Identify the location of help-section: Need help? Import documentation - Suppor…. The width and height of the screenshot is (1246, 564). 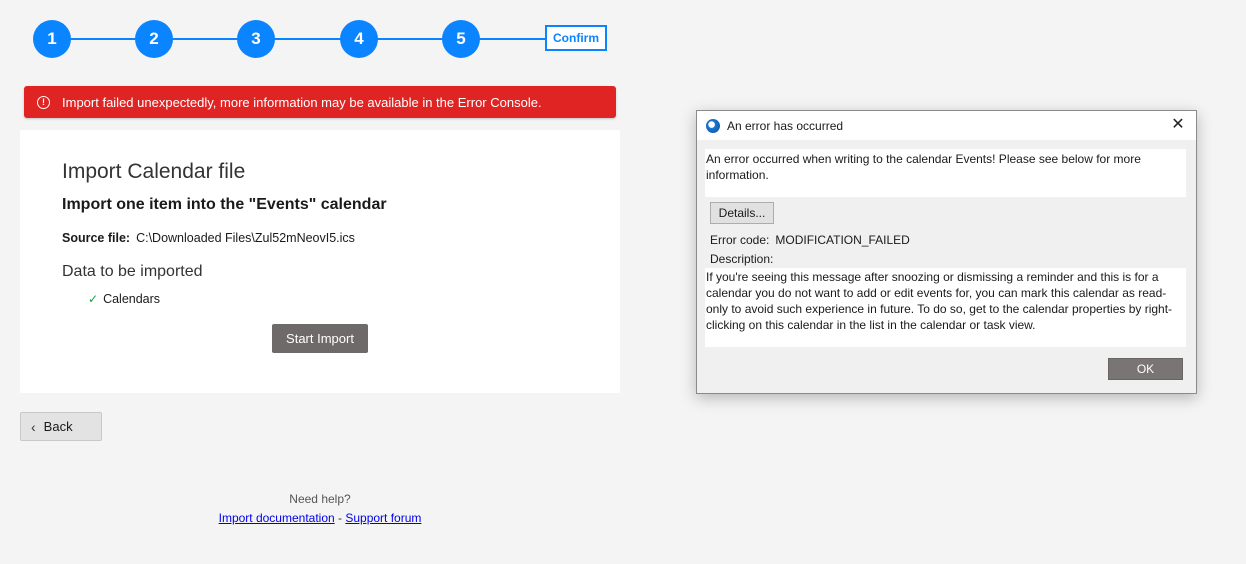
(320, 508).